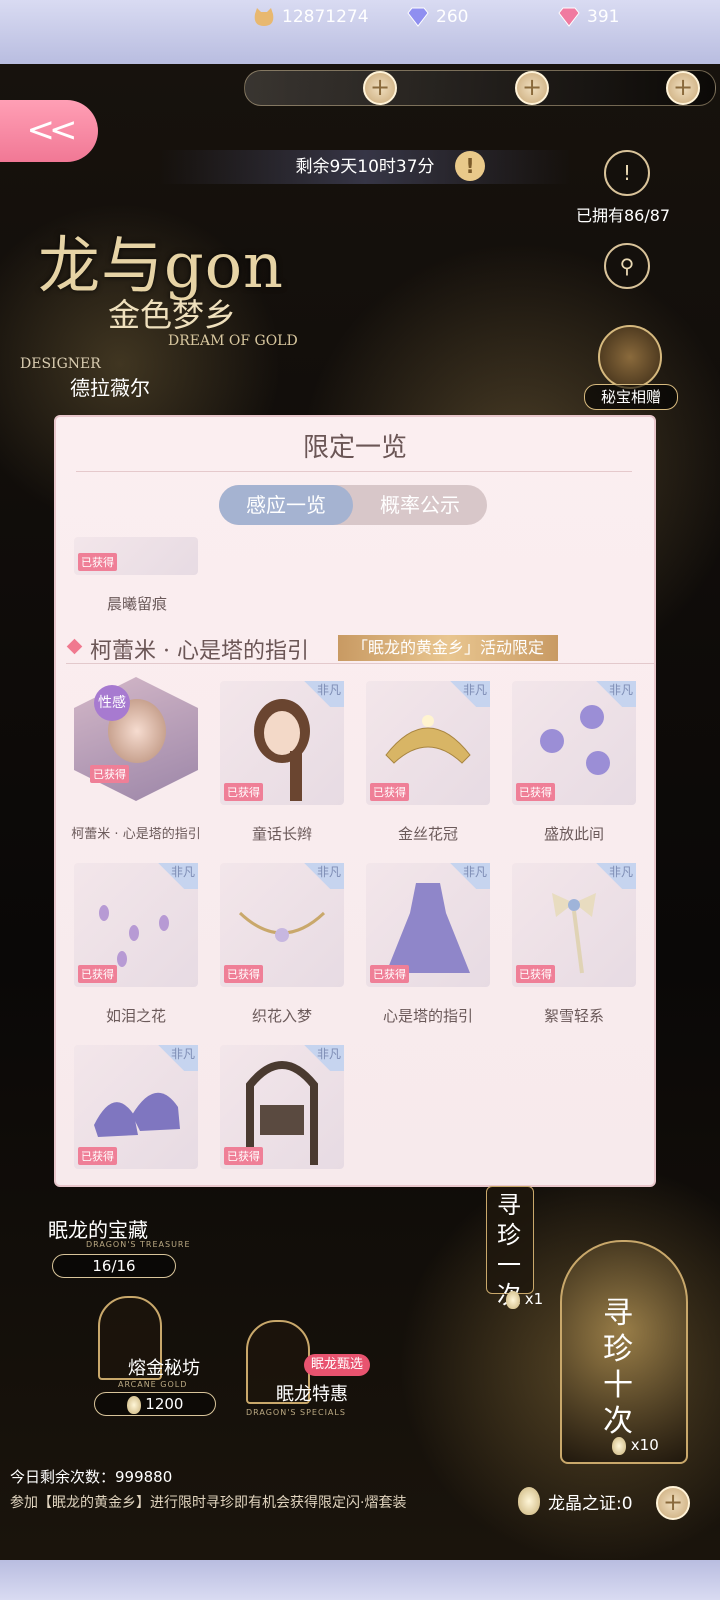 The image size is (720, 1600). Describe the element at coordinates (427, 834) in the screenshot. I see `item-label-crown: 金丝花冠` at that location.